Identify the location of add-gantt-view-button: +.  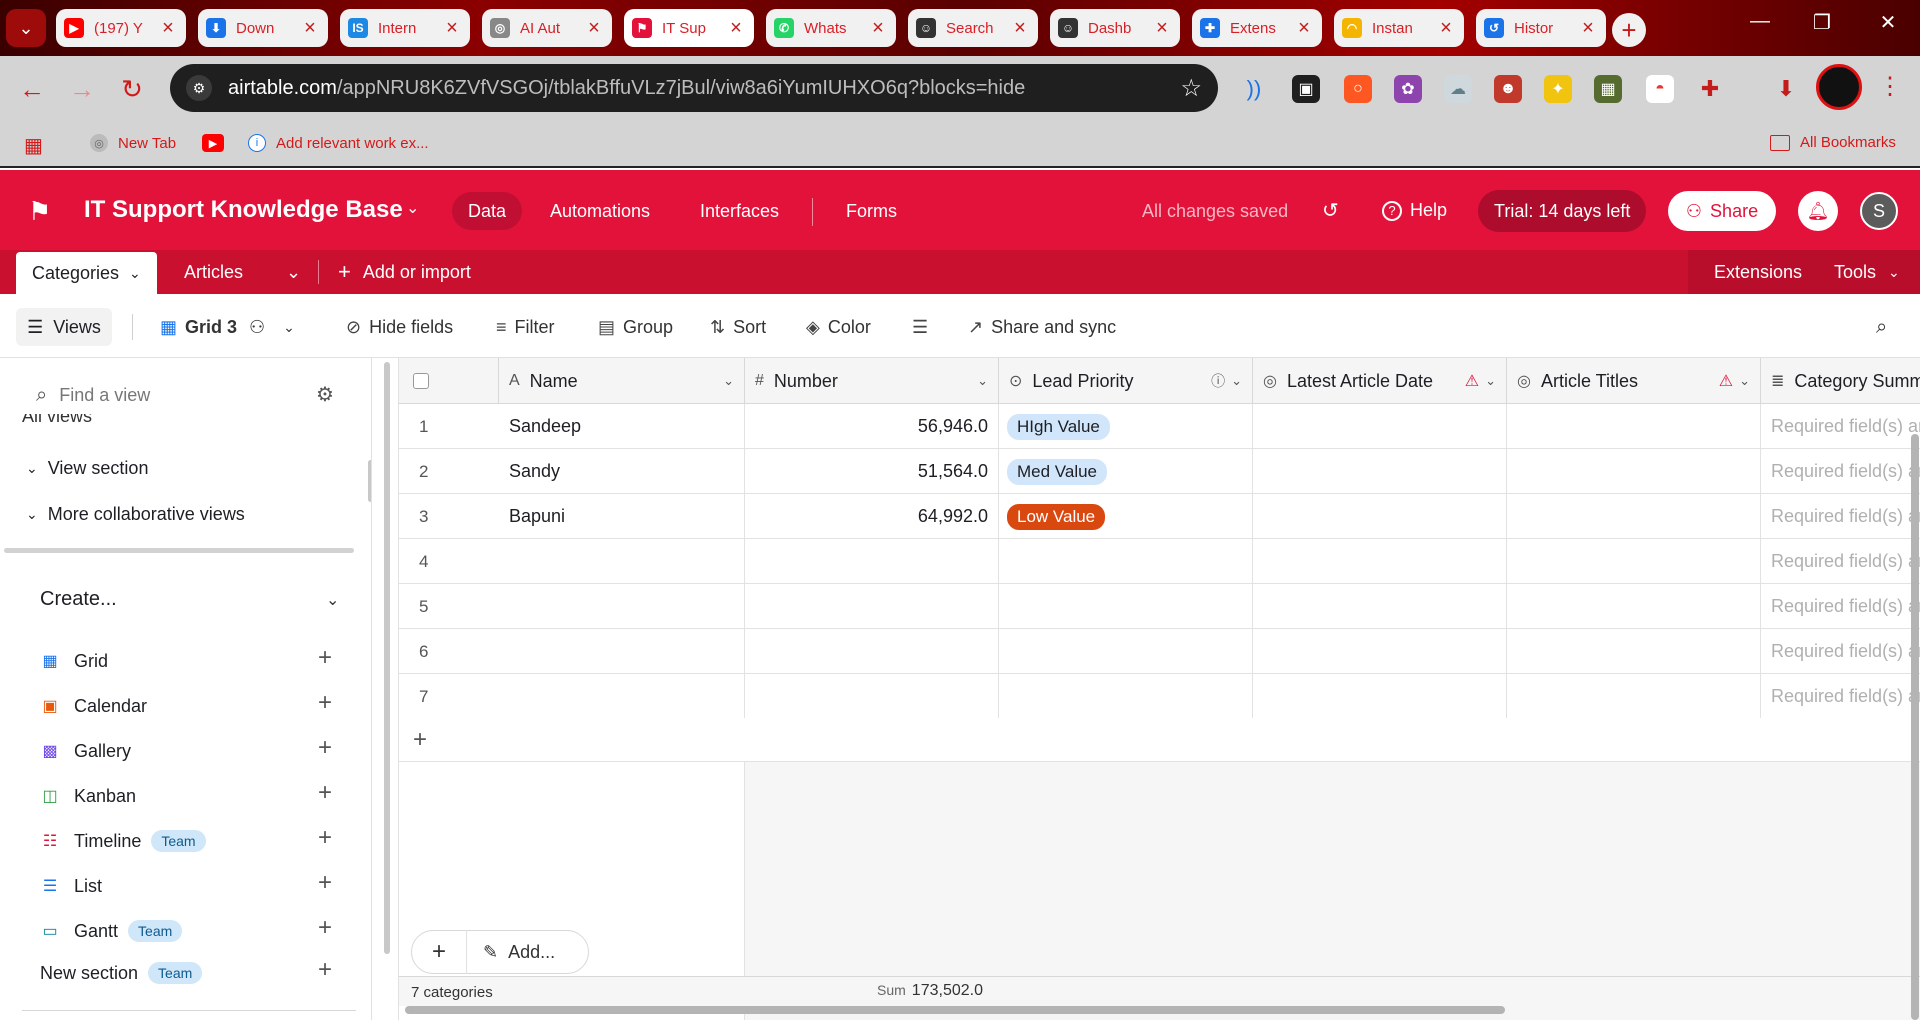
(325, 928).